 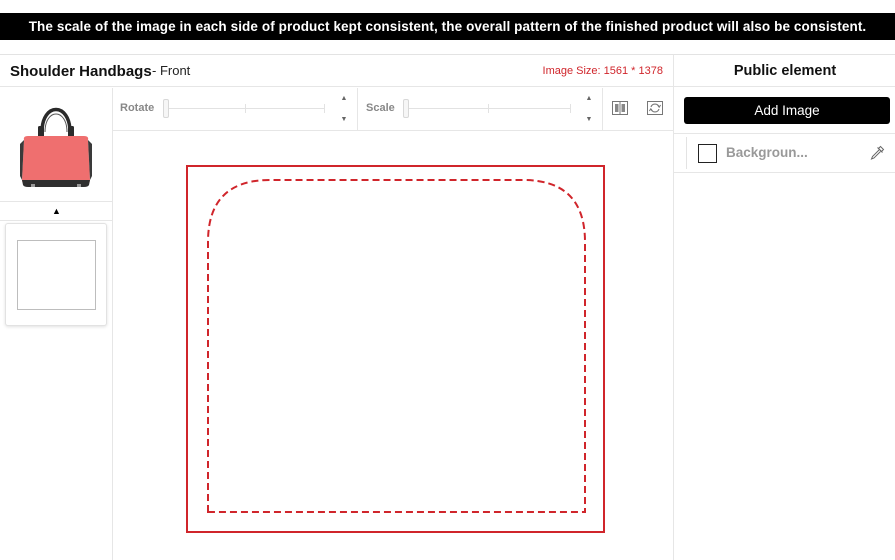 What do you see at coordinates (707, 153) in the screenshot?
I see `color-swatch-icon` at bounding box center [707, 153].